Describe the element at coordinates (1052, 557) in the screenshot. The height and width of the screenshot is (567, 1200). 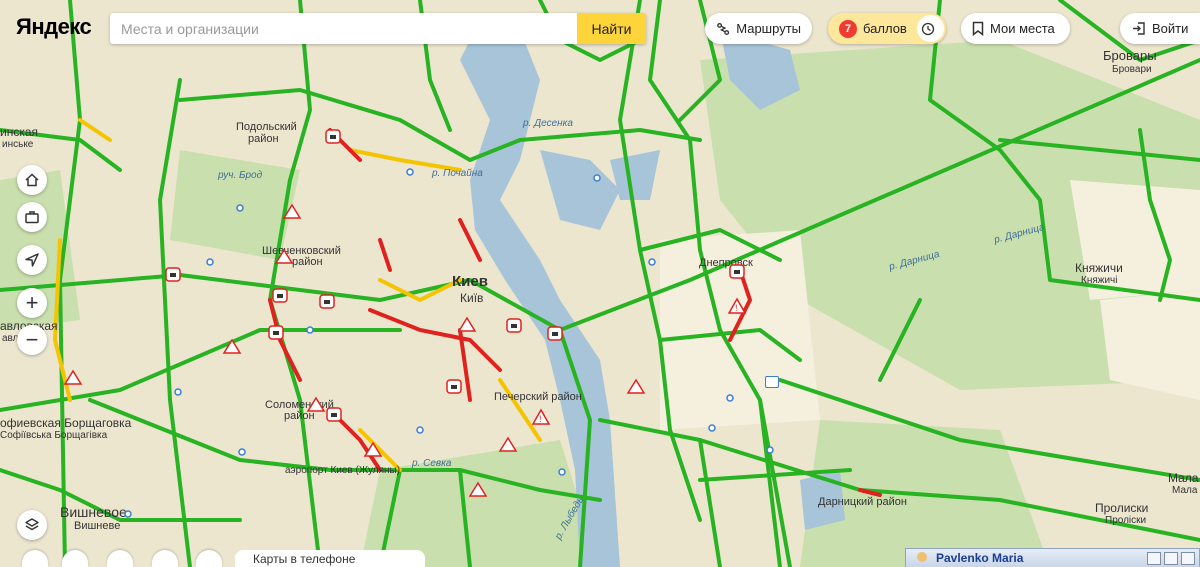
I see `chat-window-titlebar: Pavlenko Maria` at that location.